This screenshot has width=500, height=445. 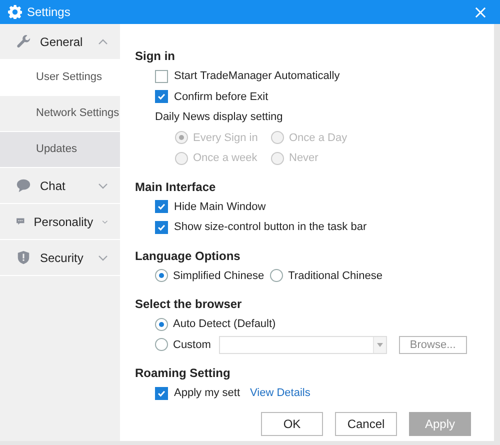 I want to click on sidebar-item: Updates, so click(x=60, y=150).